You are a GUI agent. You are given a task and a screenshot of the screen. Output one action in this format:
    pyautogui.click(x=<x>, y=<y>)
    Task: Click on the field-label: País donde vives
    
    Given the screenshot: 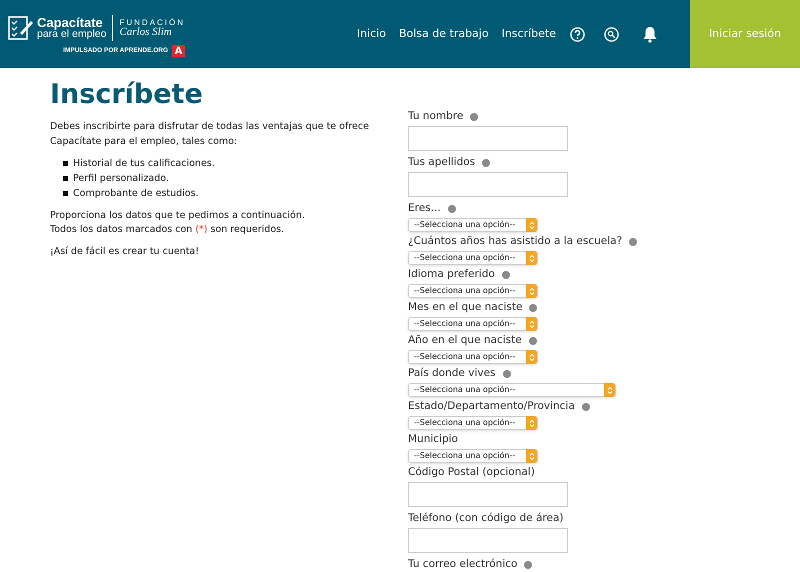 What is the action you would take?
    pyautogui.click(x=452, y=373)
    